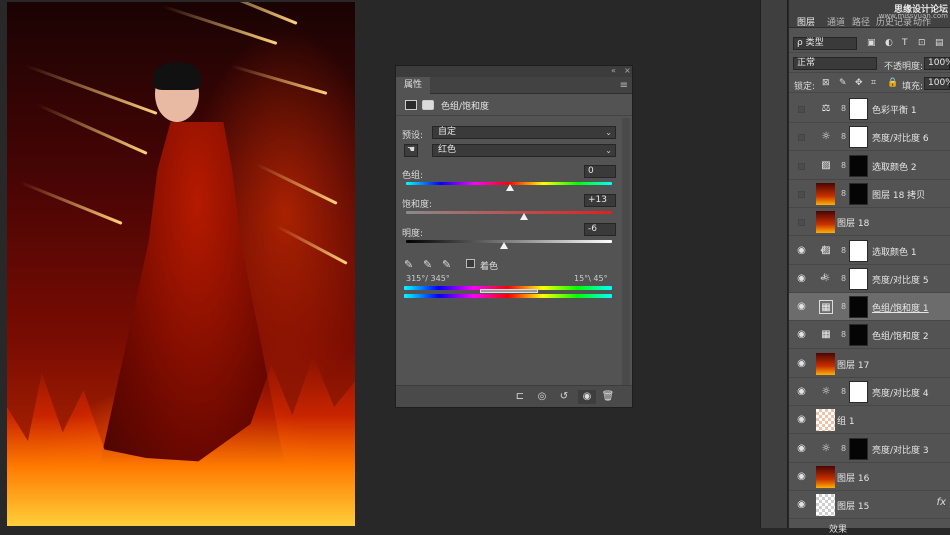 The height and width of the screenshot is (535, 950). Describe the element at coordinates (853, 222) in the screenshot. I see `layer-name: 图层 18` at that location.